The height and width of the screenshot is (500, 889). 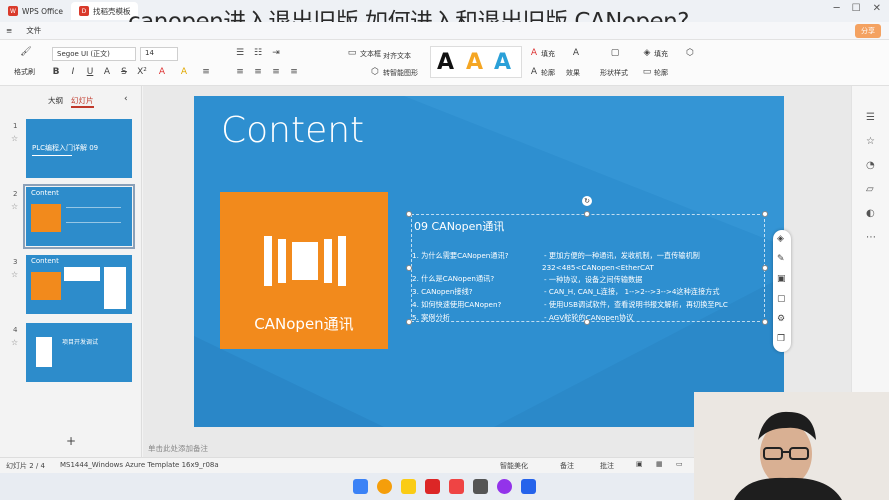 What do you see at coordinates (567, 466) in the screenshot?
I see `notes-toggle: 备注` at bounding box center [567, 466].